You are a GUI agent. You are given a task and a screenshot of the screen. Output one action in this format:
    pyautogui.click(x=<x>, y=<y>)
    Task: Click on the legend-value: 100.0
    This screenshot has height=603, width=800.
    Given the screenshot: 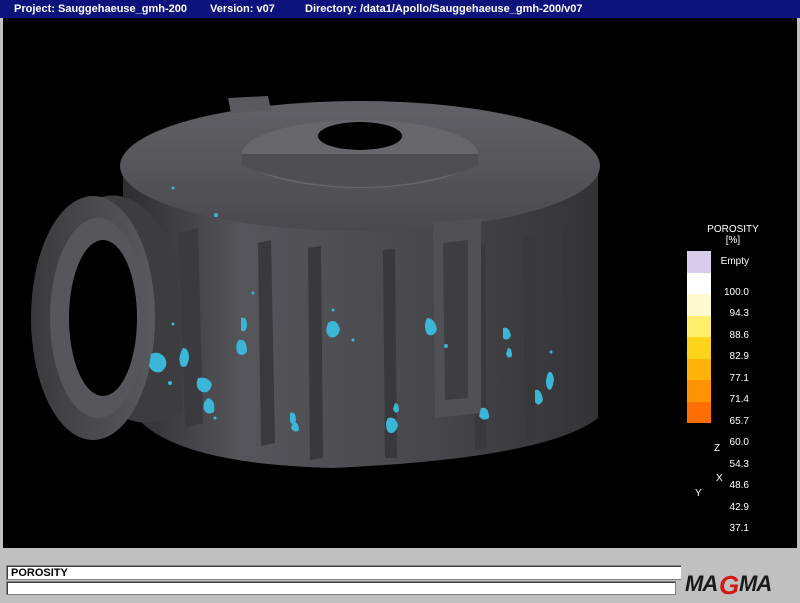 What is the action you would take?
    pyautogui.click(x=736, y=292)
    